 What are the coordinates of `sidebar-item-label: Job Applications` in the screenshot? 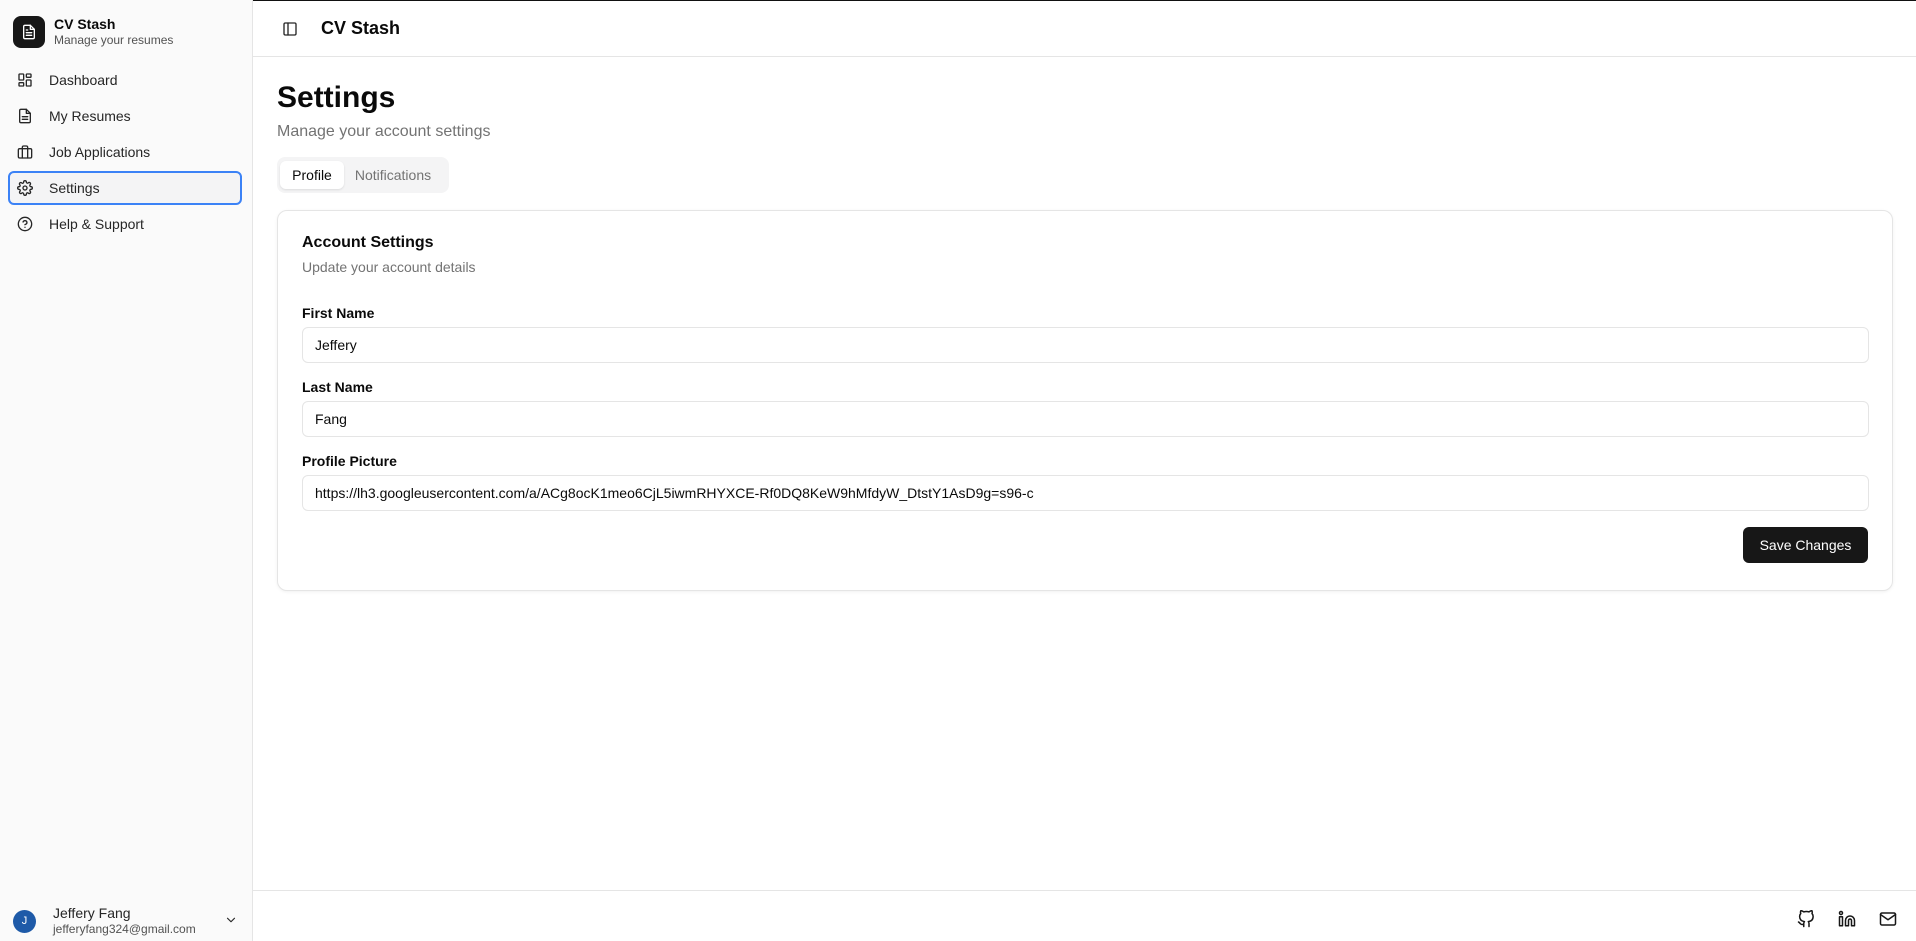 It's located at (100, 152).